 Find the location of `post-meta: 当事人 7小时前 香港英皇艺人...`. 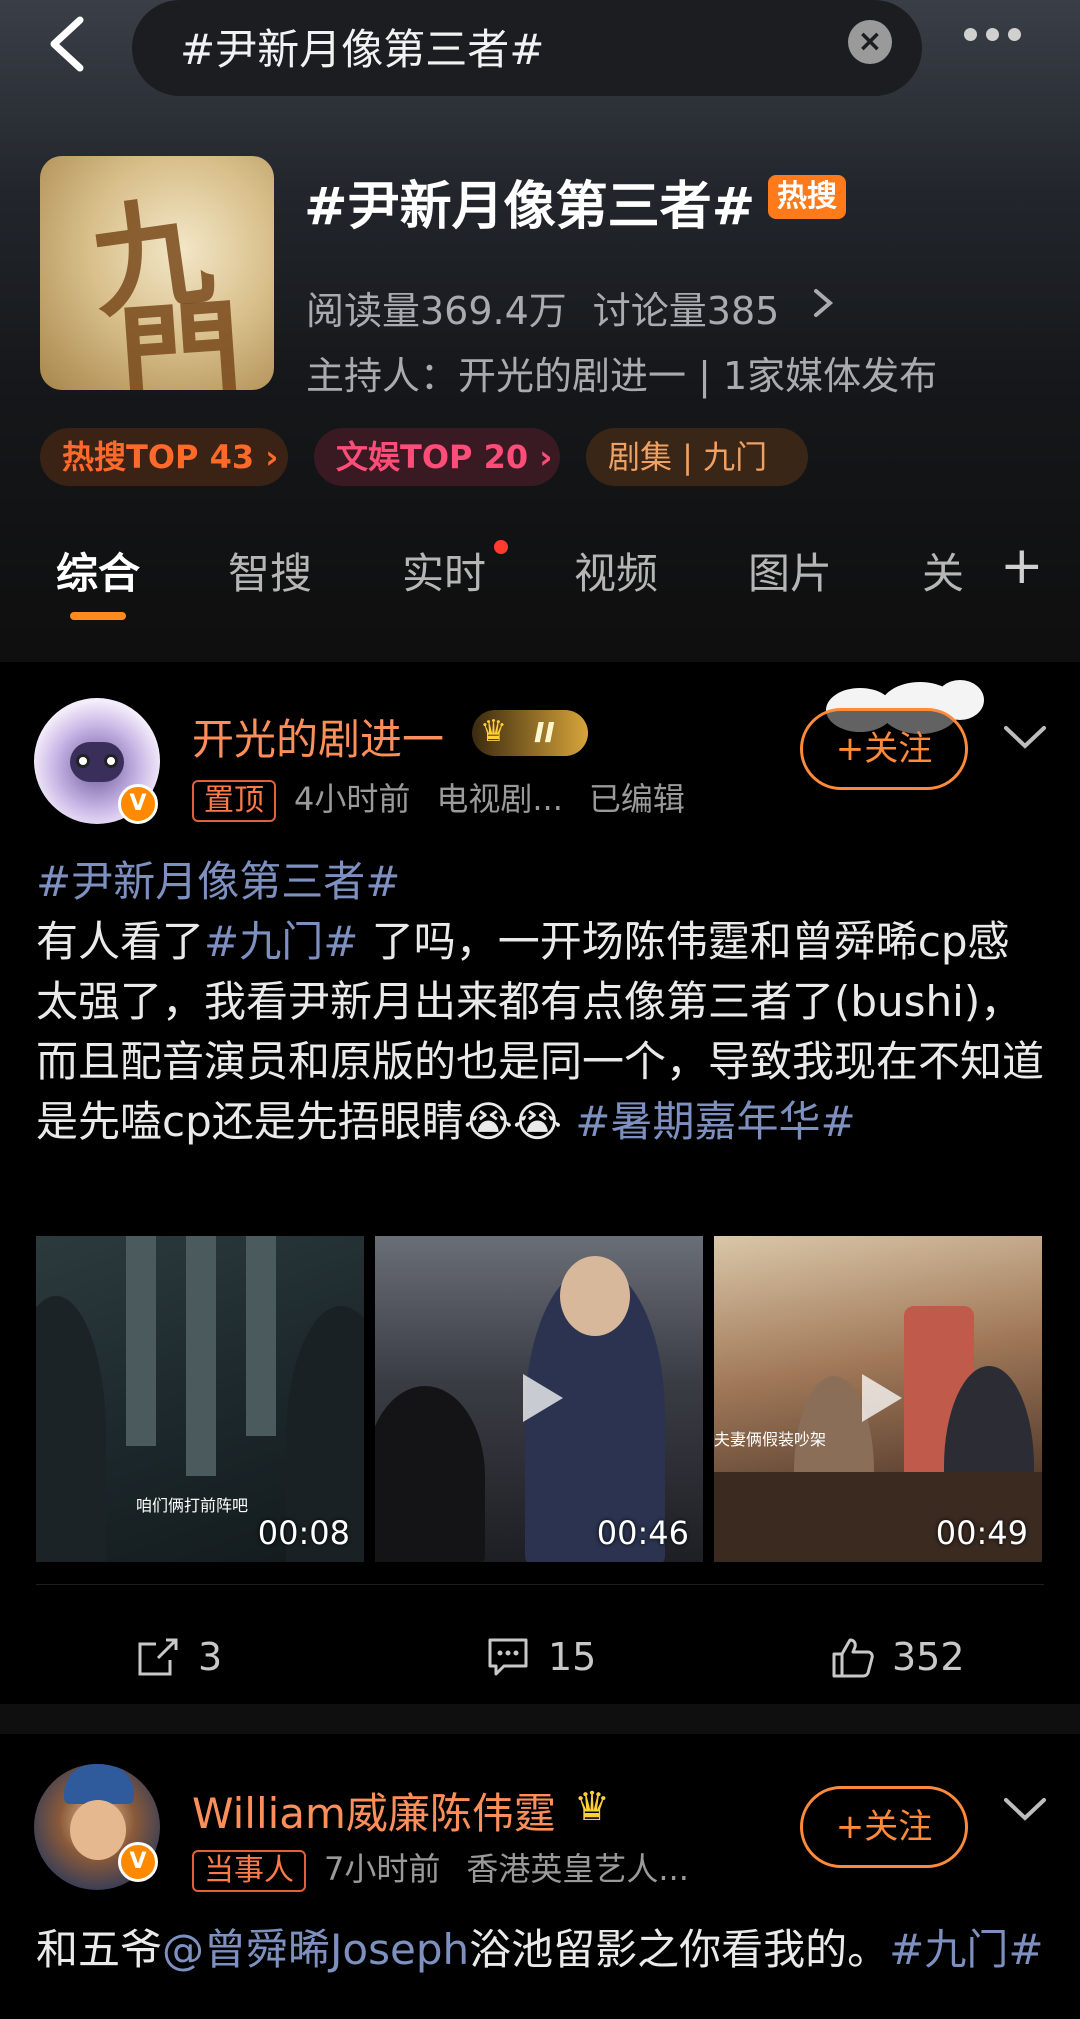

post-meta: 当事人 7小时前 香港英皇艺人... is located at coordinates (440, 1868).